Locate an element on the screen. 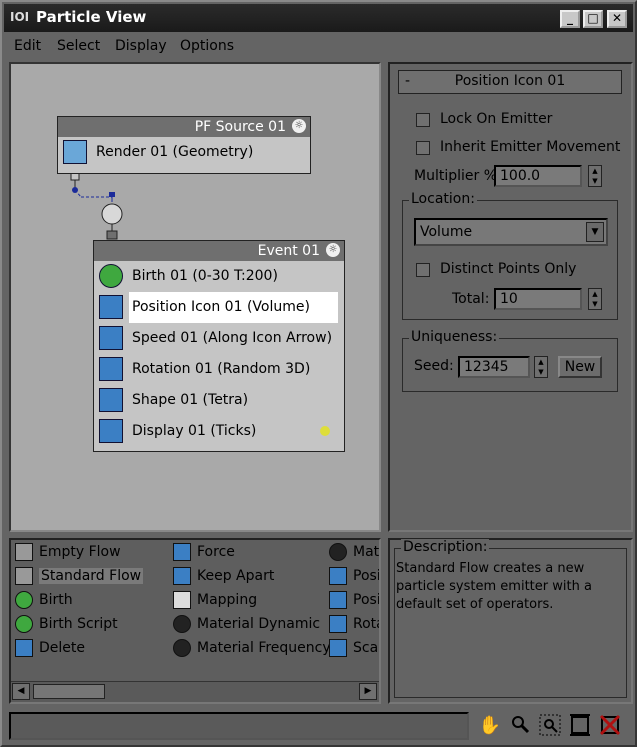 The width and height of the screenshot is (637, 747). menu-options: Options is located at coordinates (207, 46).